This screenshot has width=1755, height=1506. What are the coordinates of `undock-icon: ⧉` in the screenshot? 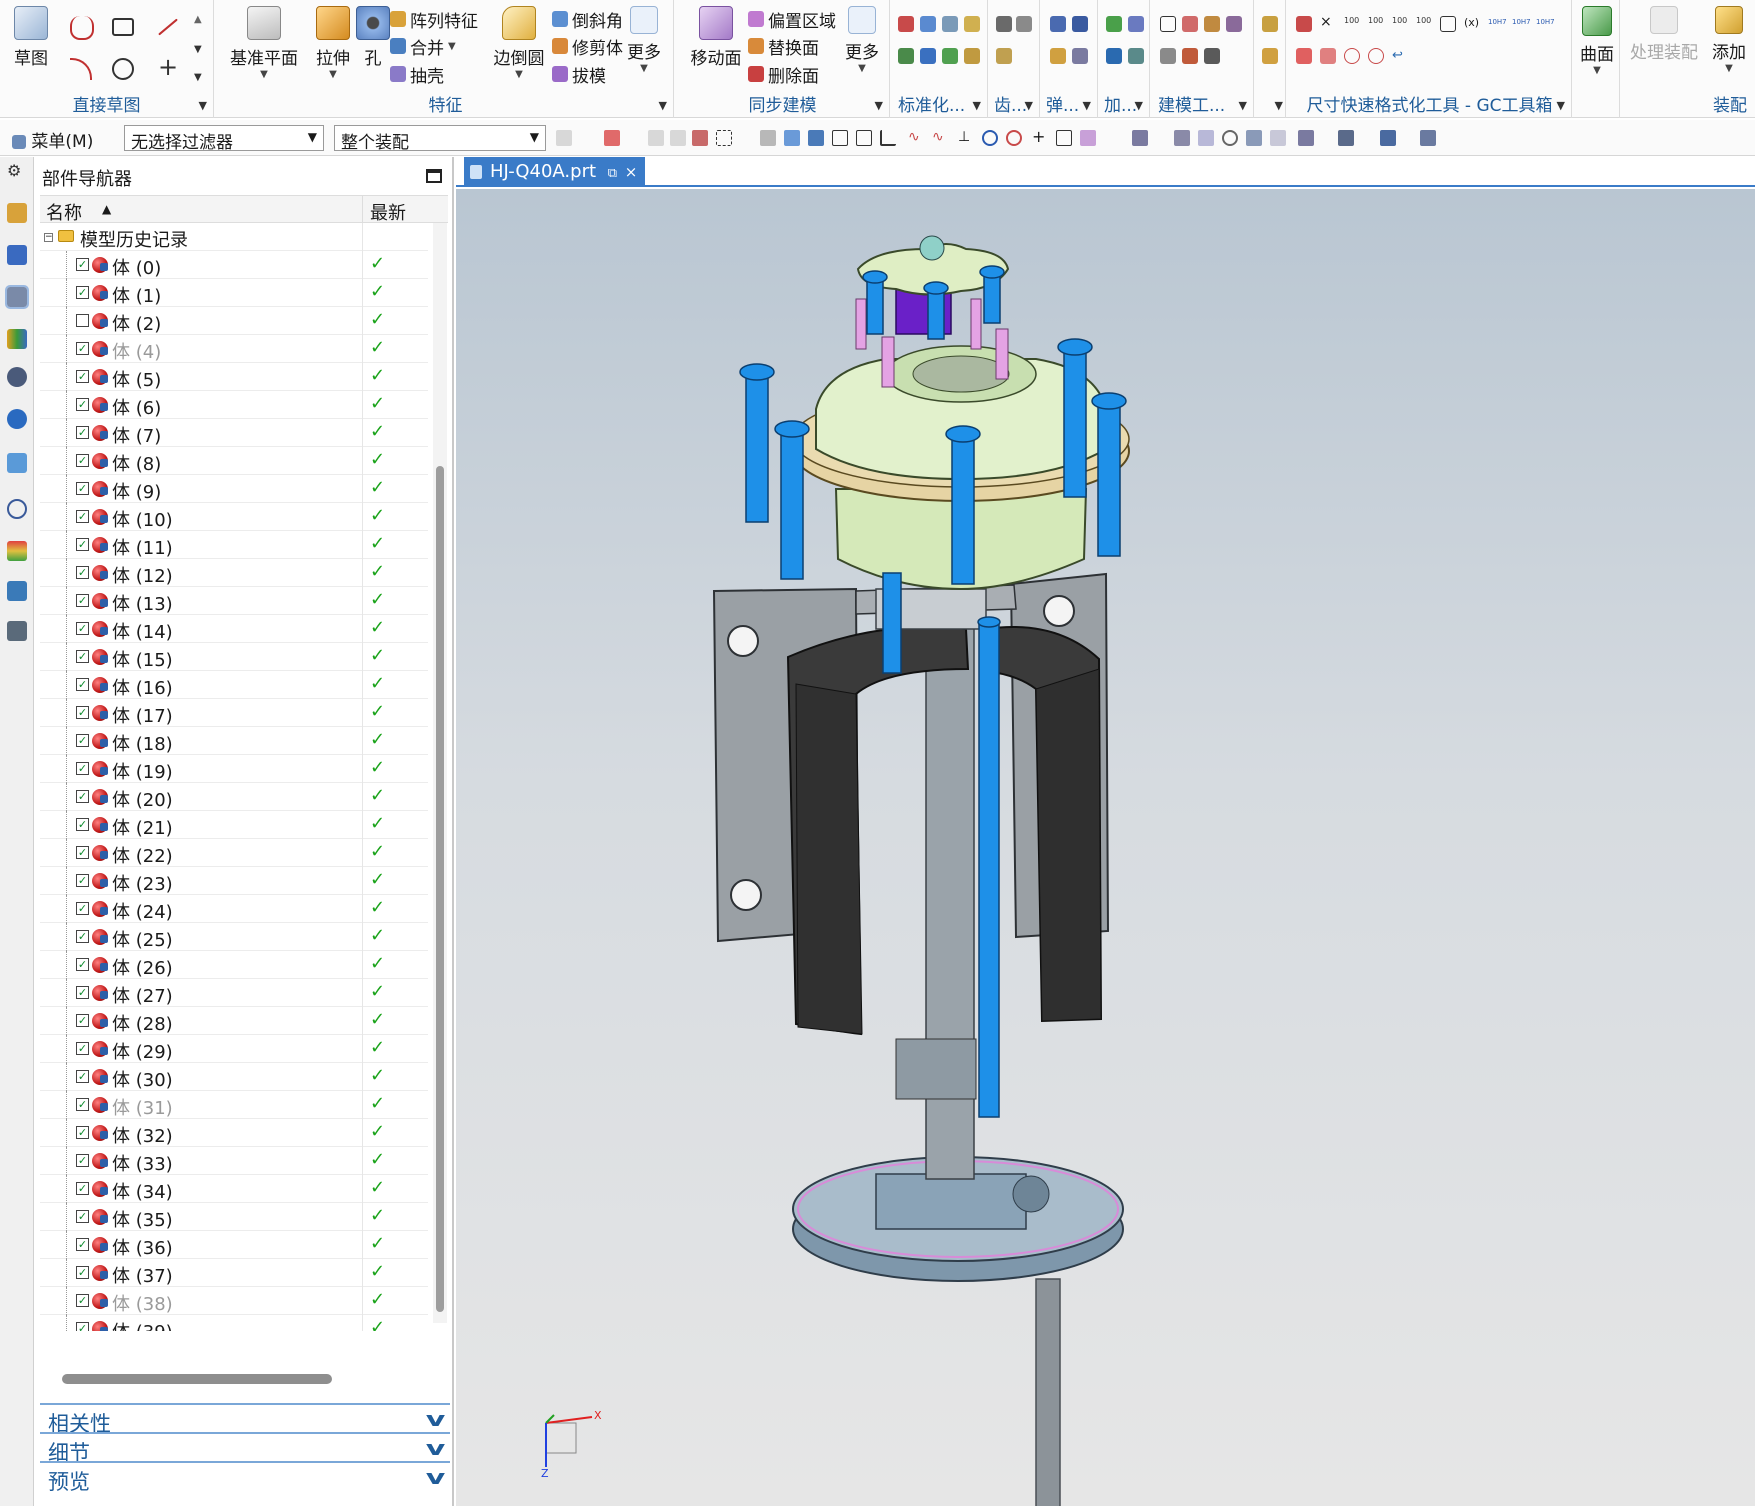 It's located at (612, 173).